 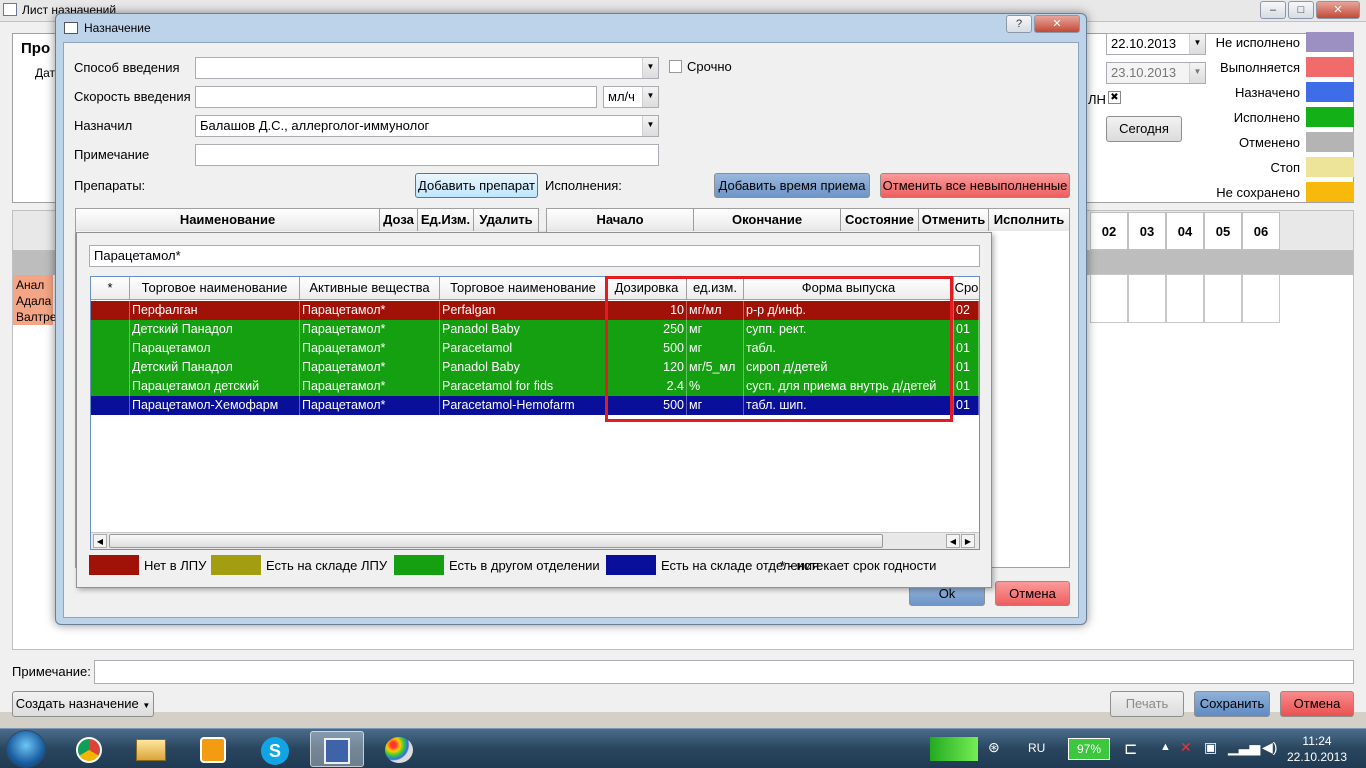 What do you see at coordinates (724, 672) in the screenshot?
I see `bottom-note-input` at bounding box center [724, 672].